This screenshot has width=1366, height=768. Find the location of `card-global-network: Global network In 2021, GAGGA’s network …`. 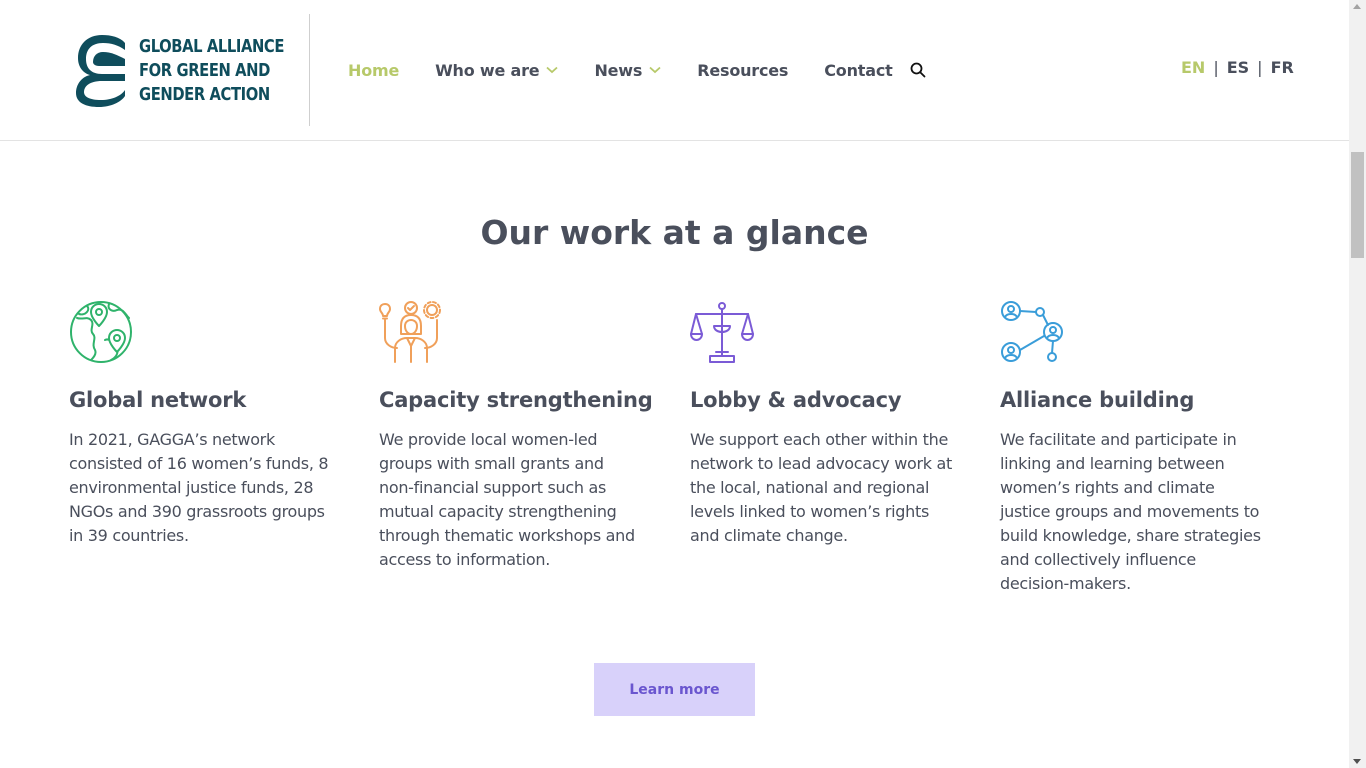

card-global-network: Global network In 2021, GAGGA’s network … is located at coordinates (200, 424).